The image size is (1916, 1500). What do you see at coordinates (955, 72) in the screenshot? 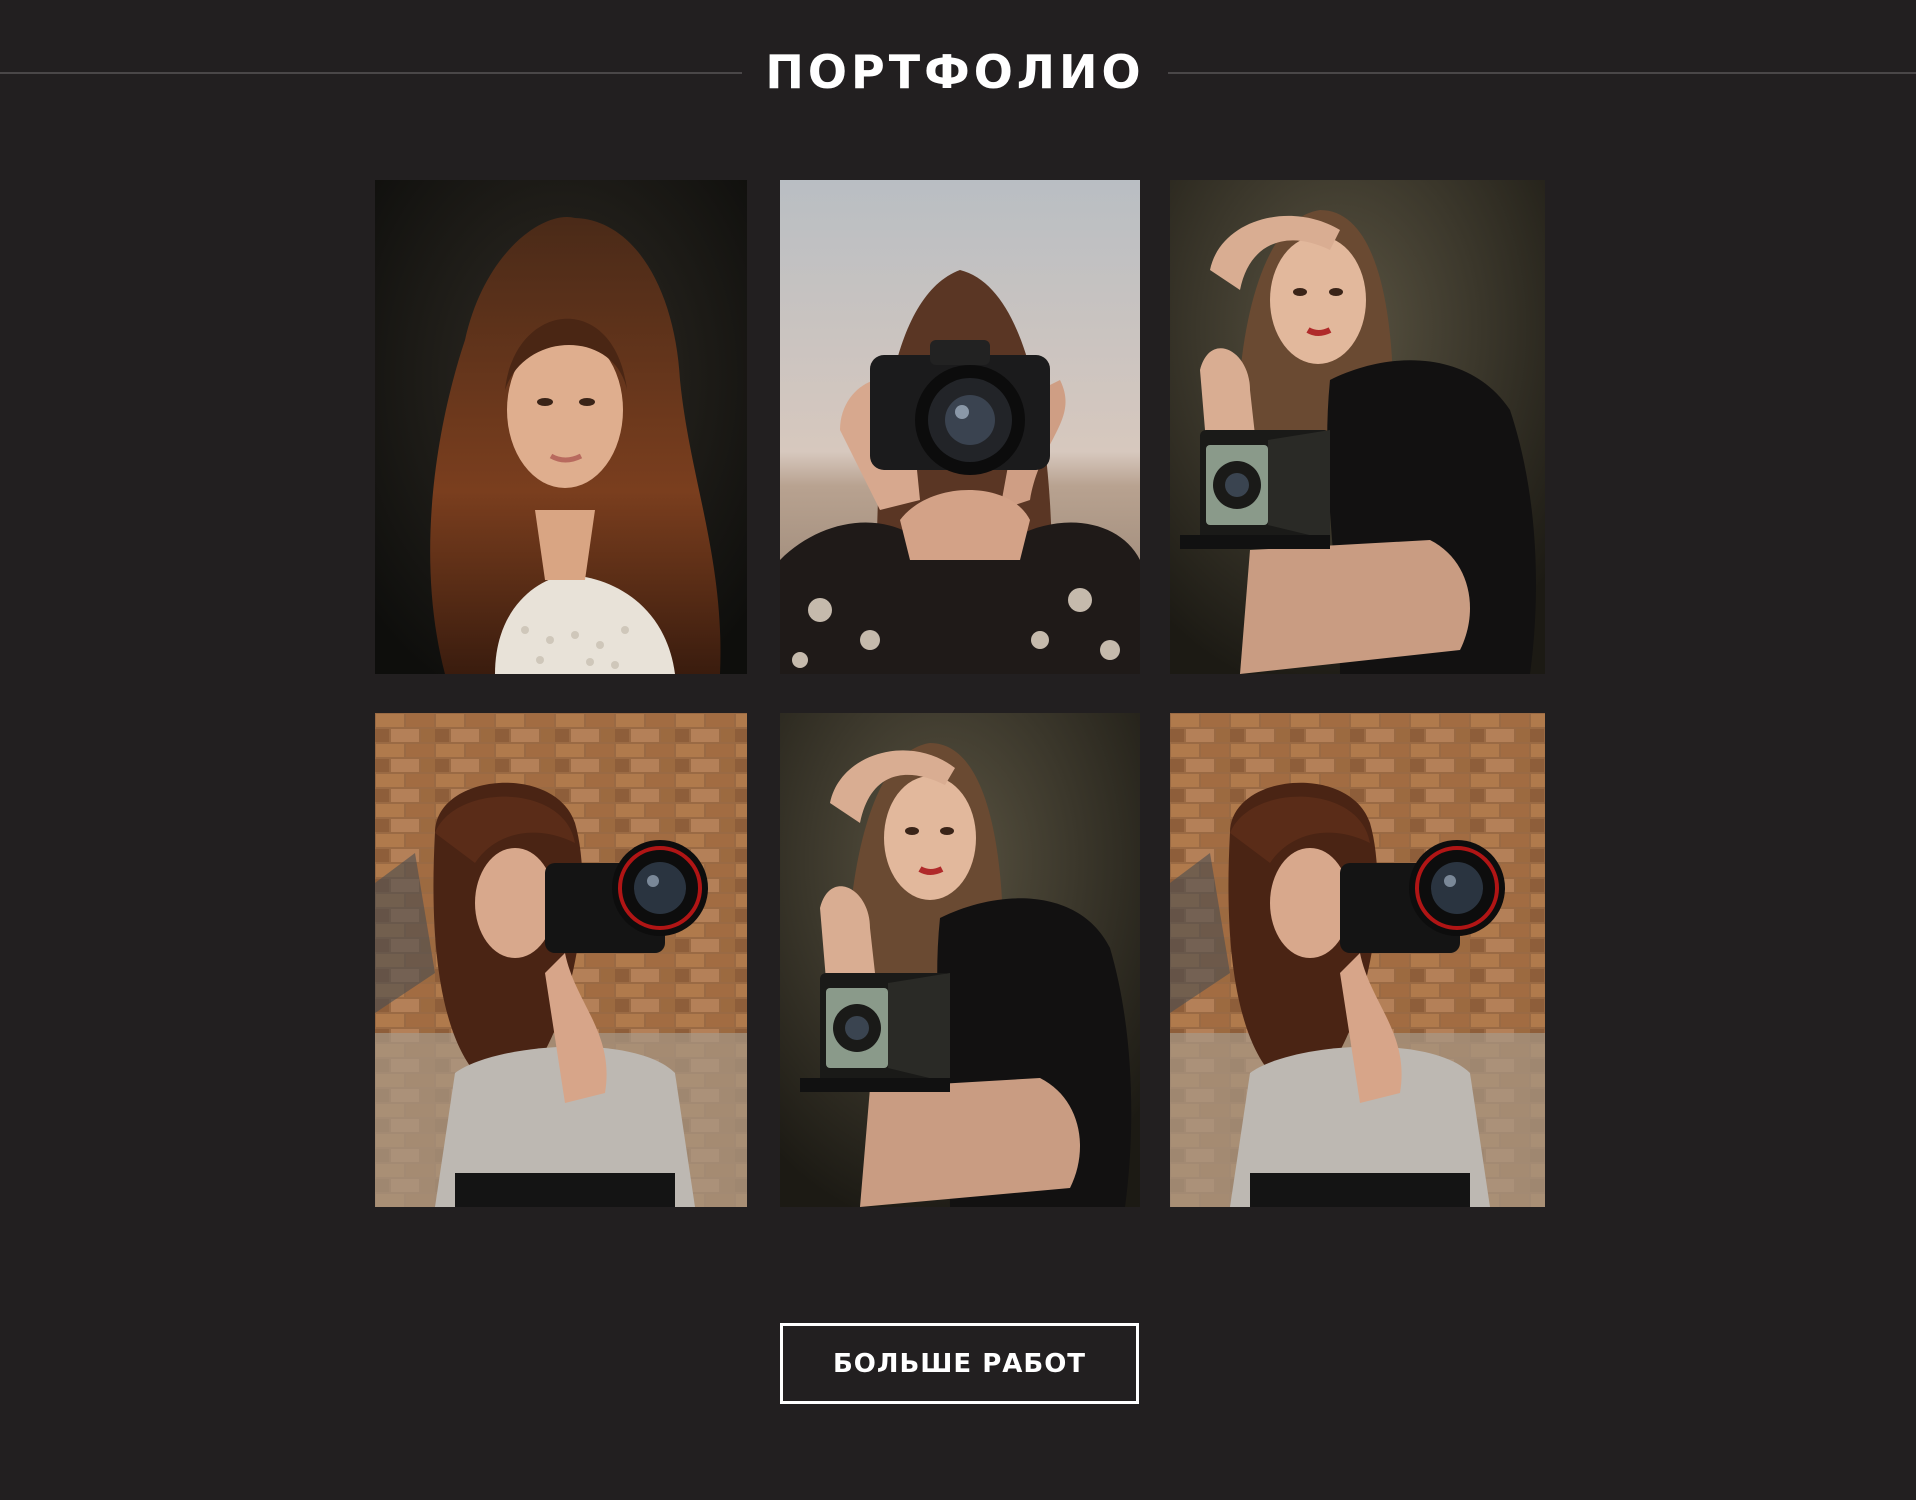
I see `section-title: ПОРТФОЛИО` at bounding box center [955, 72].